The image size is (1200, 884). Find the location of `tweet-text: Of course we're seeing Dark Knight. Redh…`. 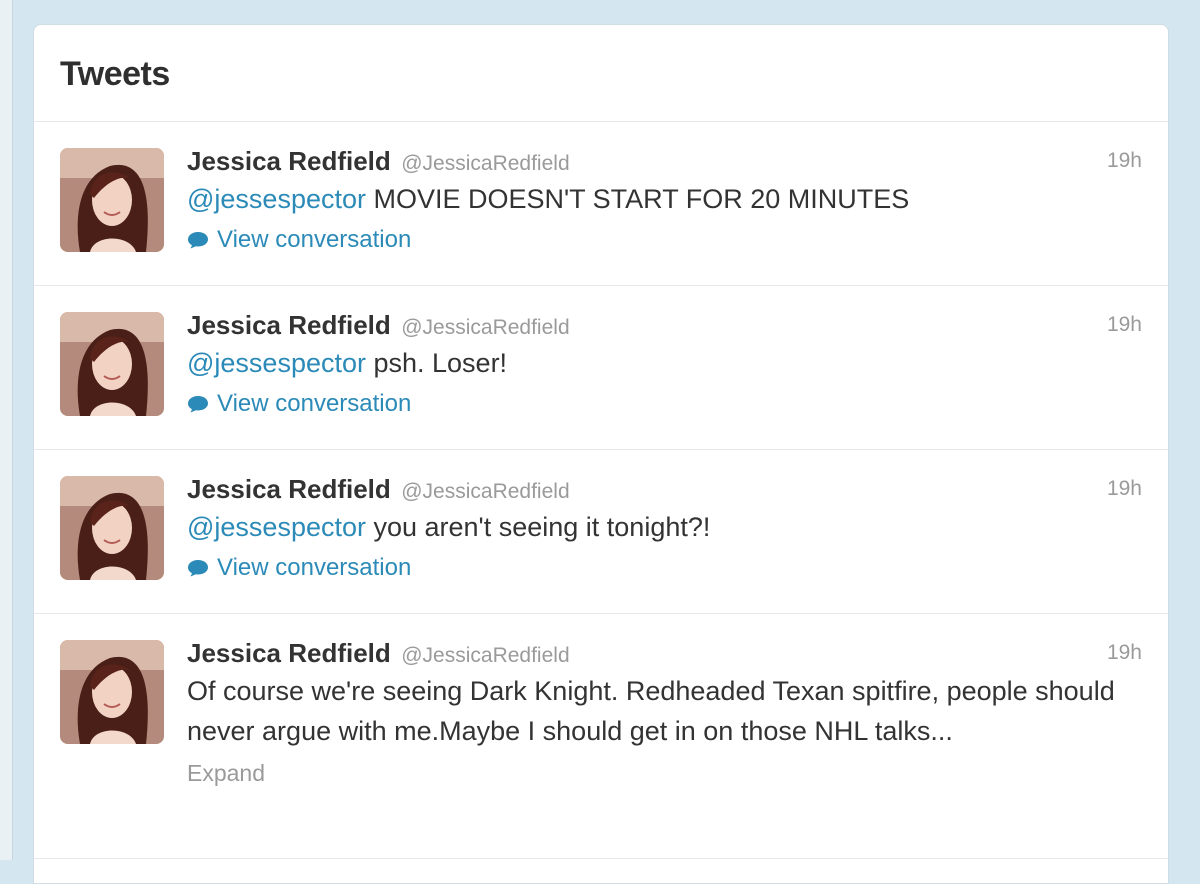

tweet-text: Of course we're seeing Dark Knight. Redh… is located at coordinates (651, 711).